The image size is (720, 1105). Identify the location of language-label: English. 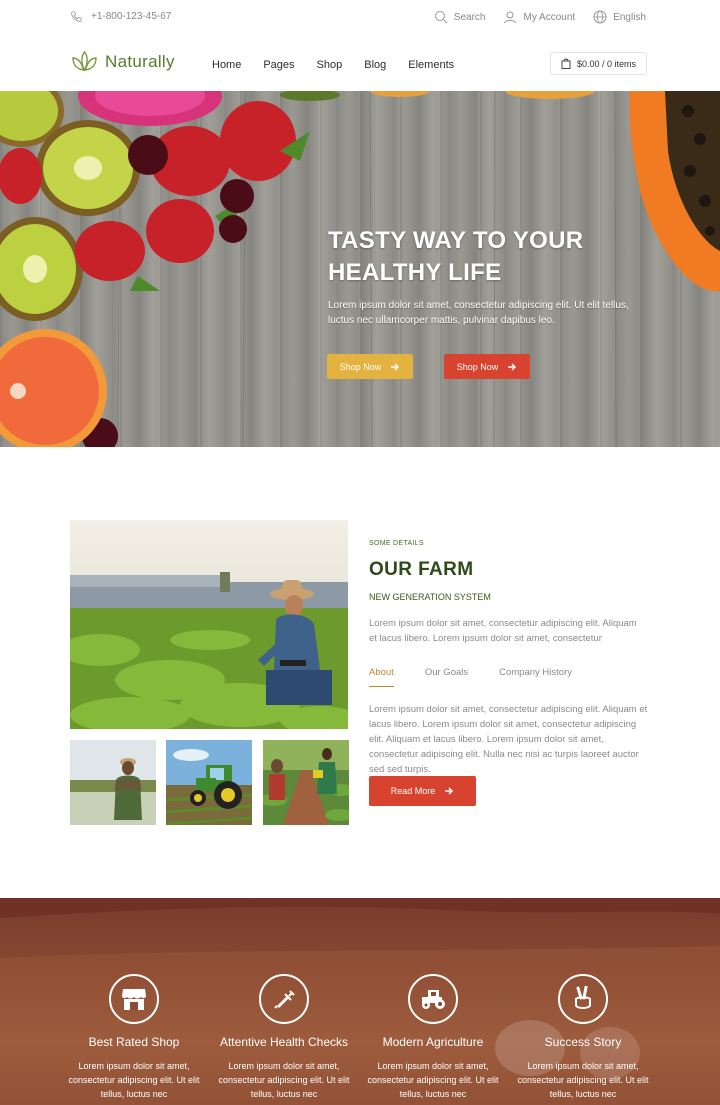
(629, 17).